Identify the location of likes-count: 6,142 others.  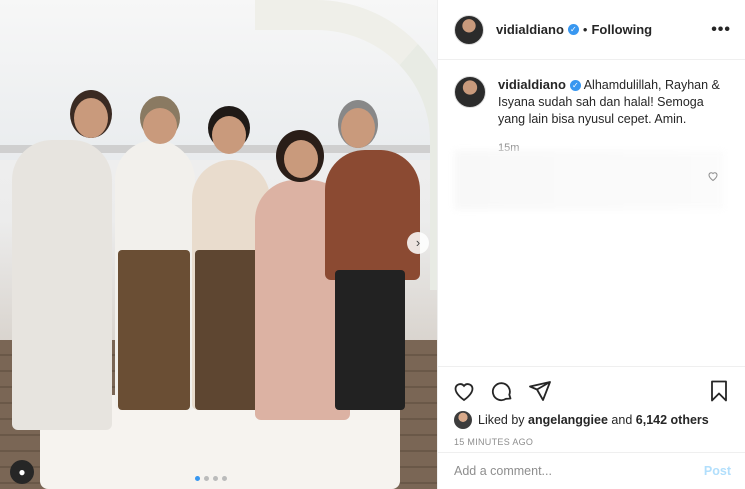
(672, 420).